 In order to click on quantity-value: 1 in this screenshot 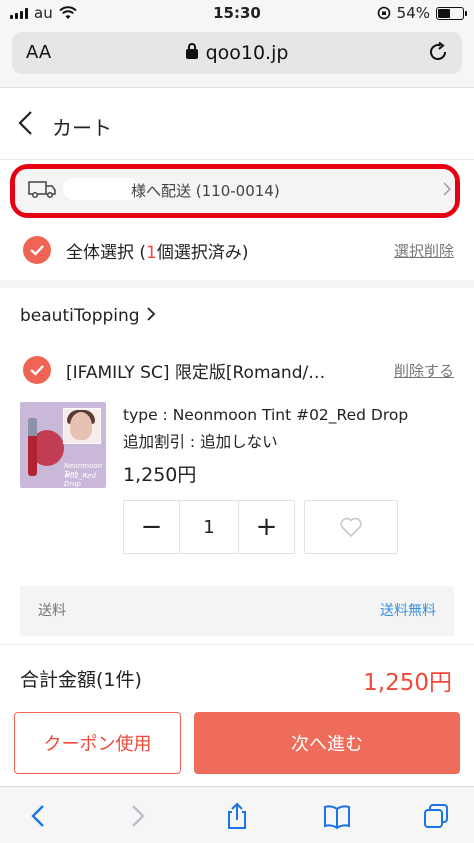, I will do `click(209, 527)`.